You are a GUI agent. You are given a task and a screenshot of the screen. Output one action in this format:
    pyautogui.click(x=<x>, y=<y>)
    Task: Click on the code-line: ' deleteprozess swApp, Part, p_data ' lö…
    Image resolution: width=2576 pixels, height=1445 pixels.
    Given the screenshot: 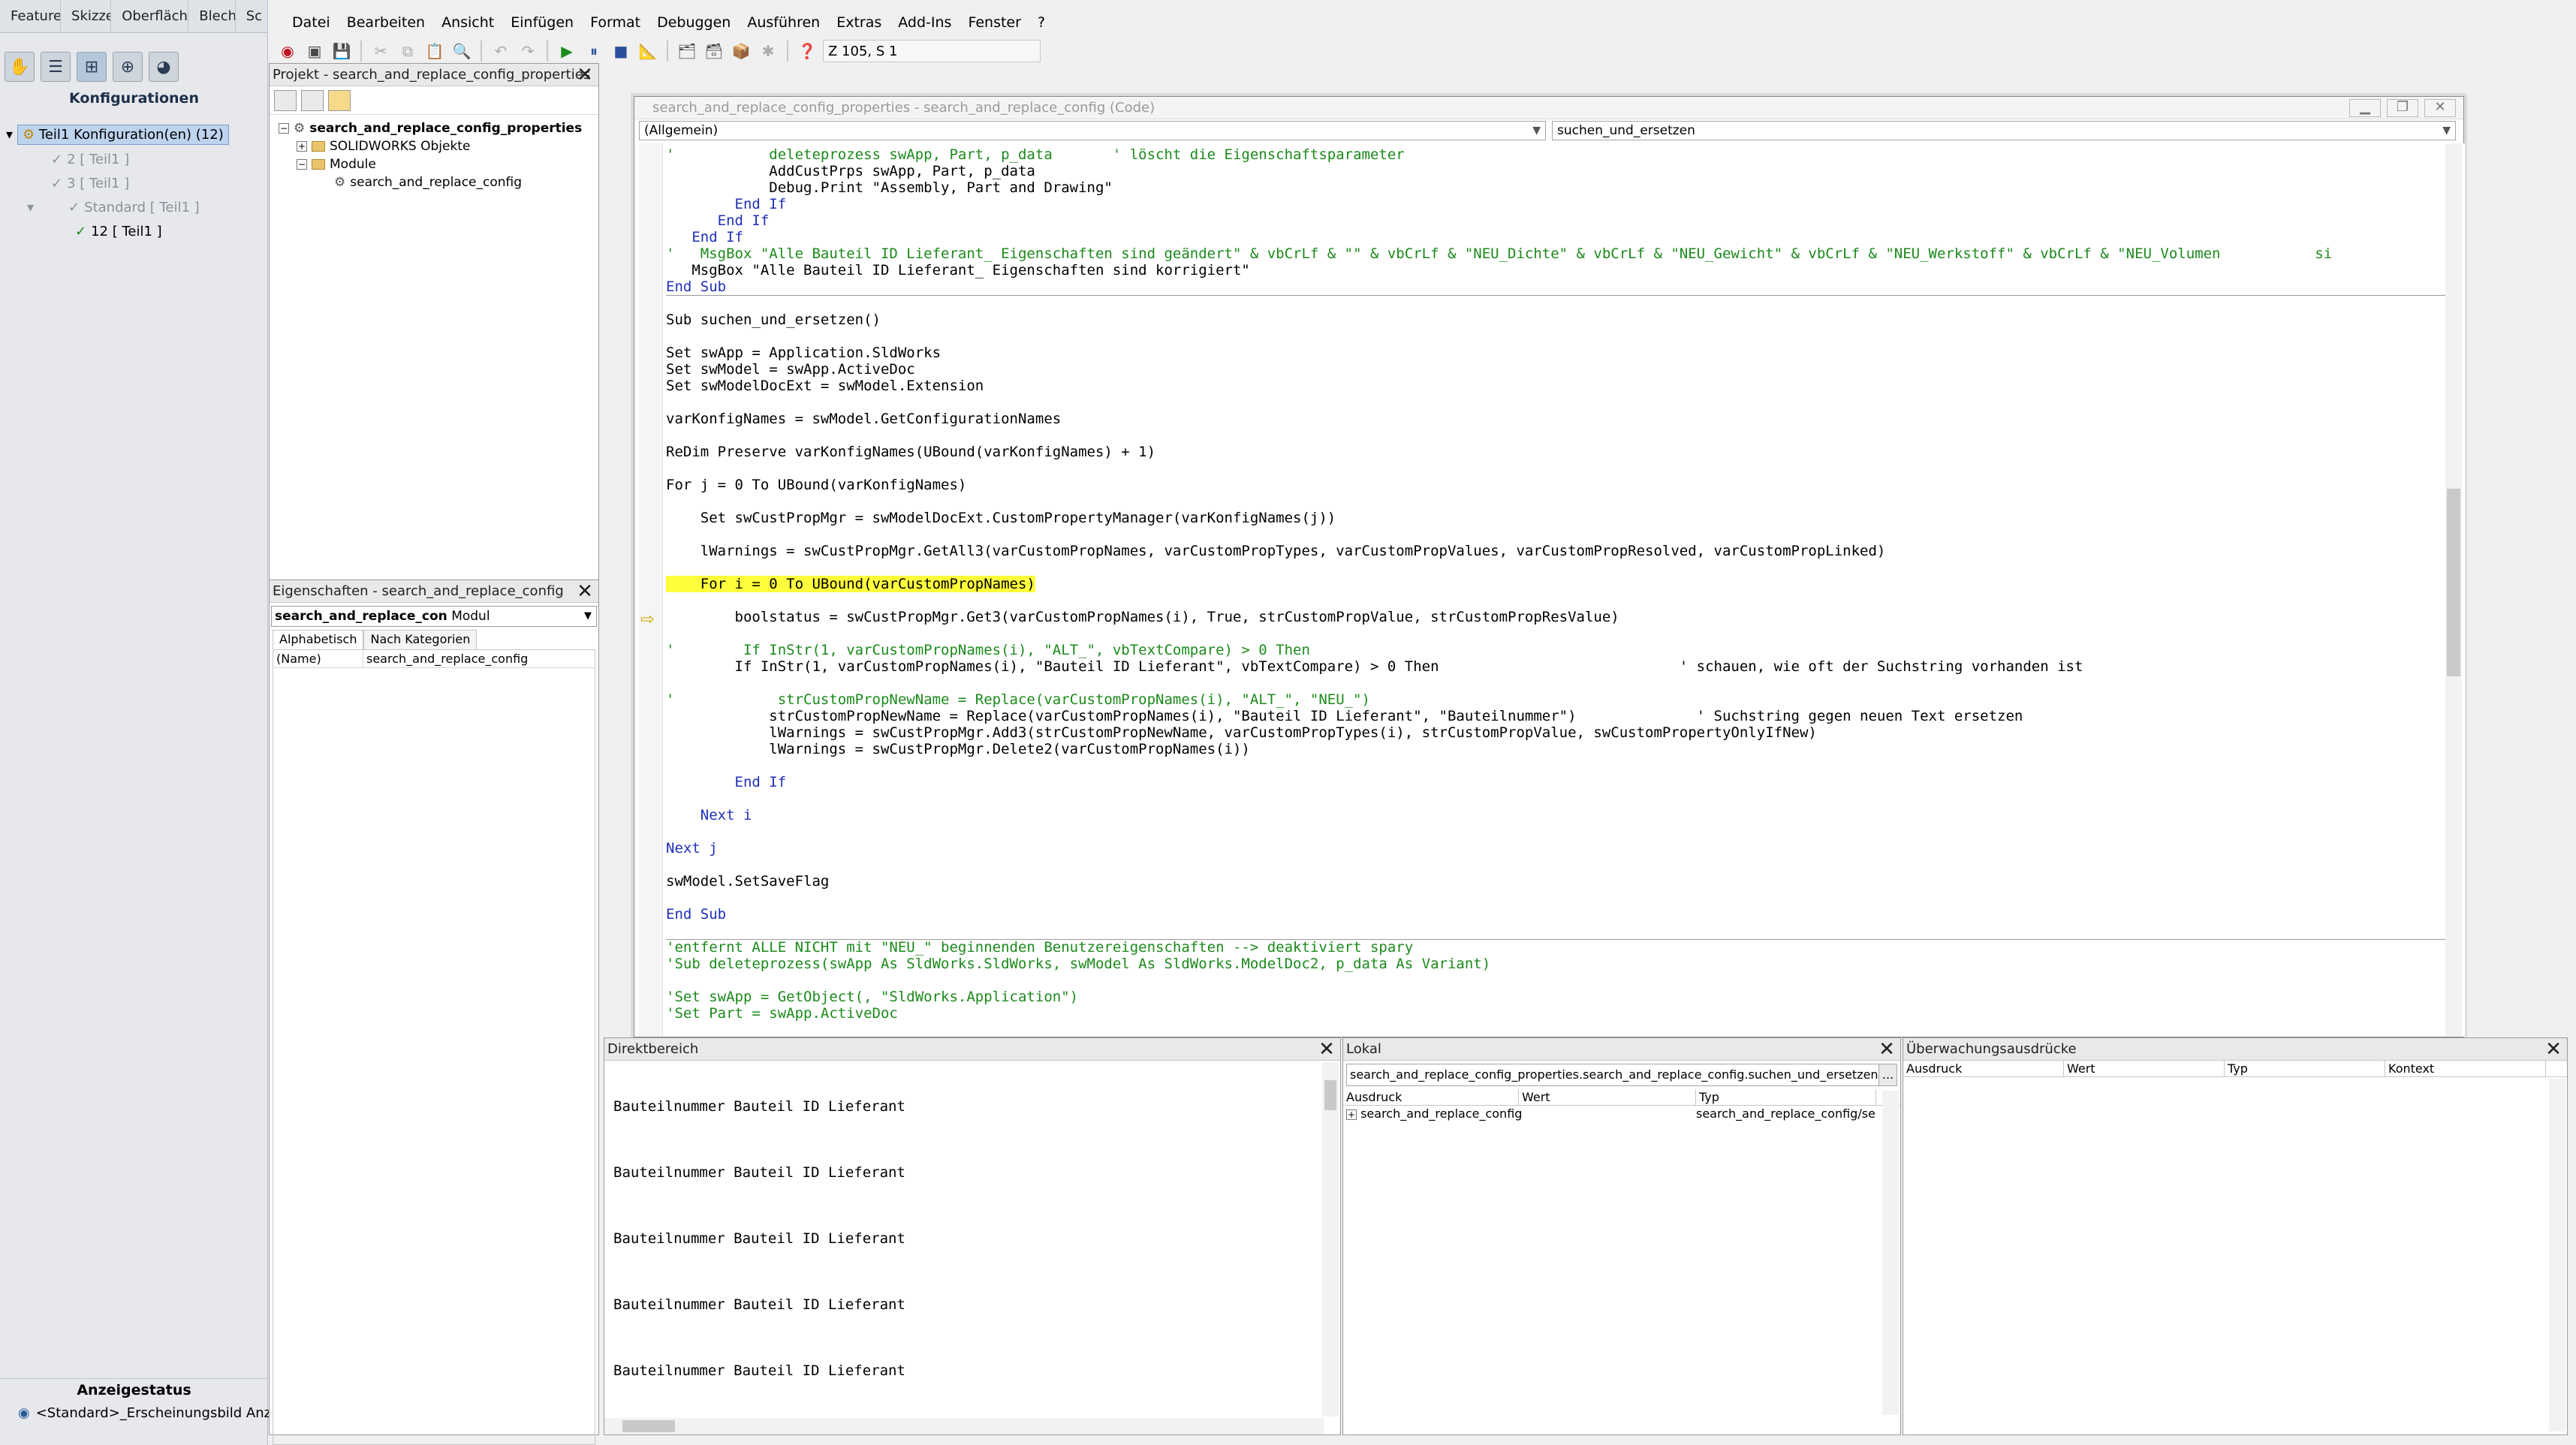 What is the action you would take?
    pyautogui.click(x=1499, y=154)
    